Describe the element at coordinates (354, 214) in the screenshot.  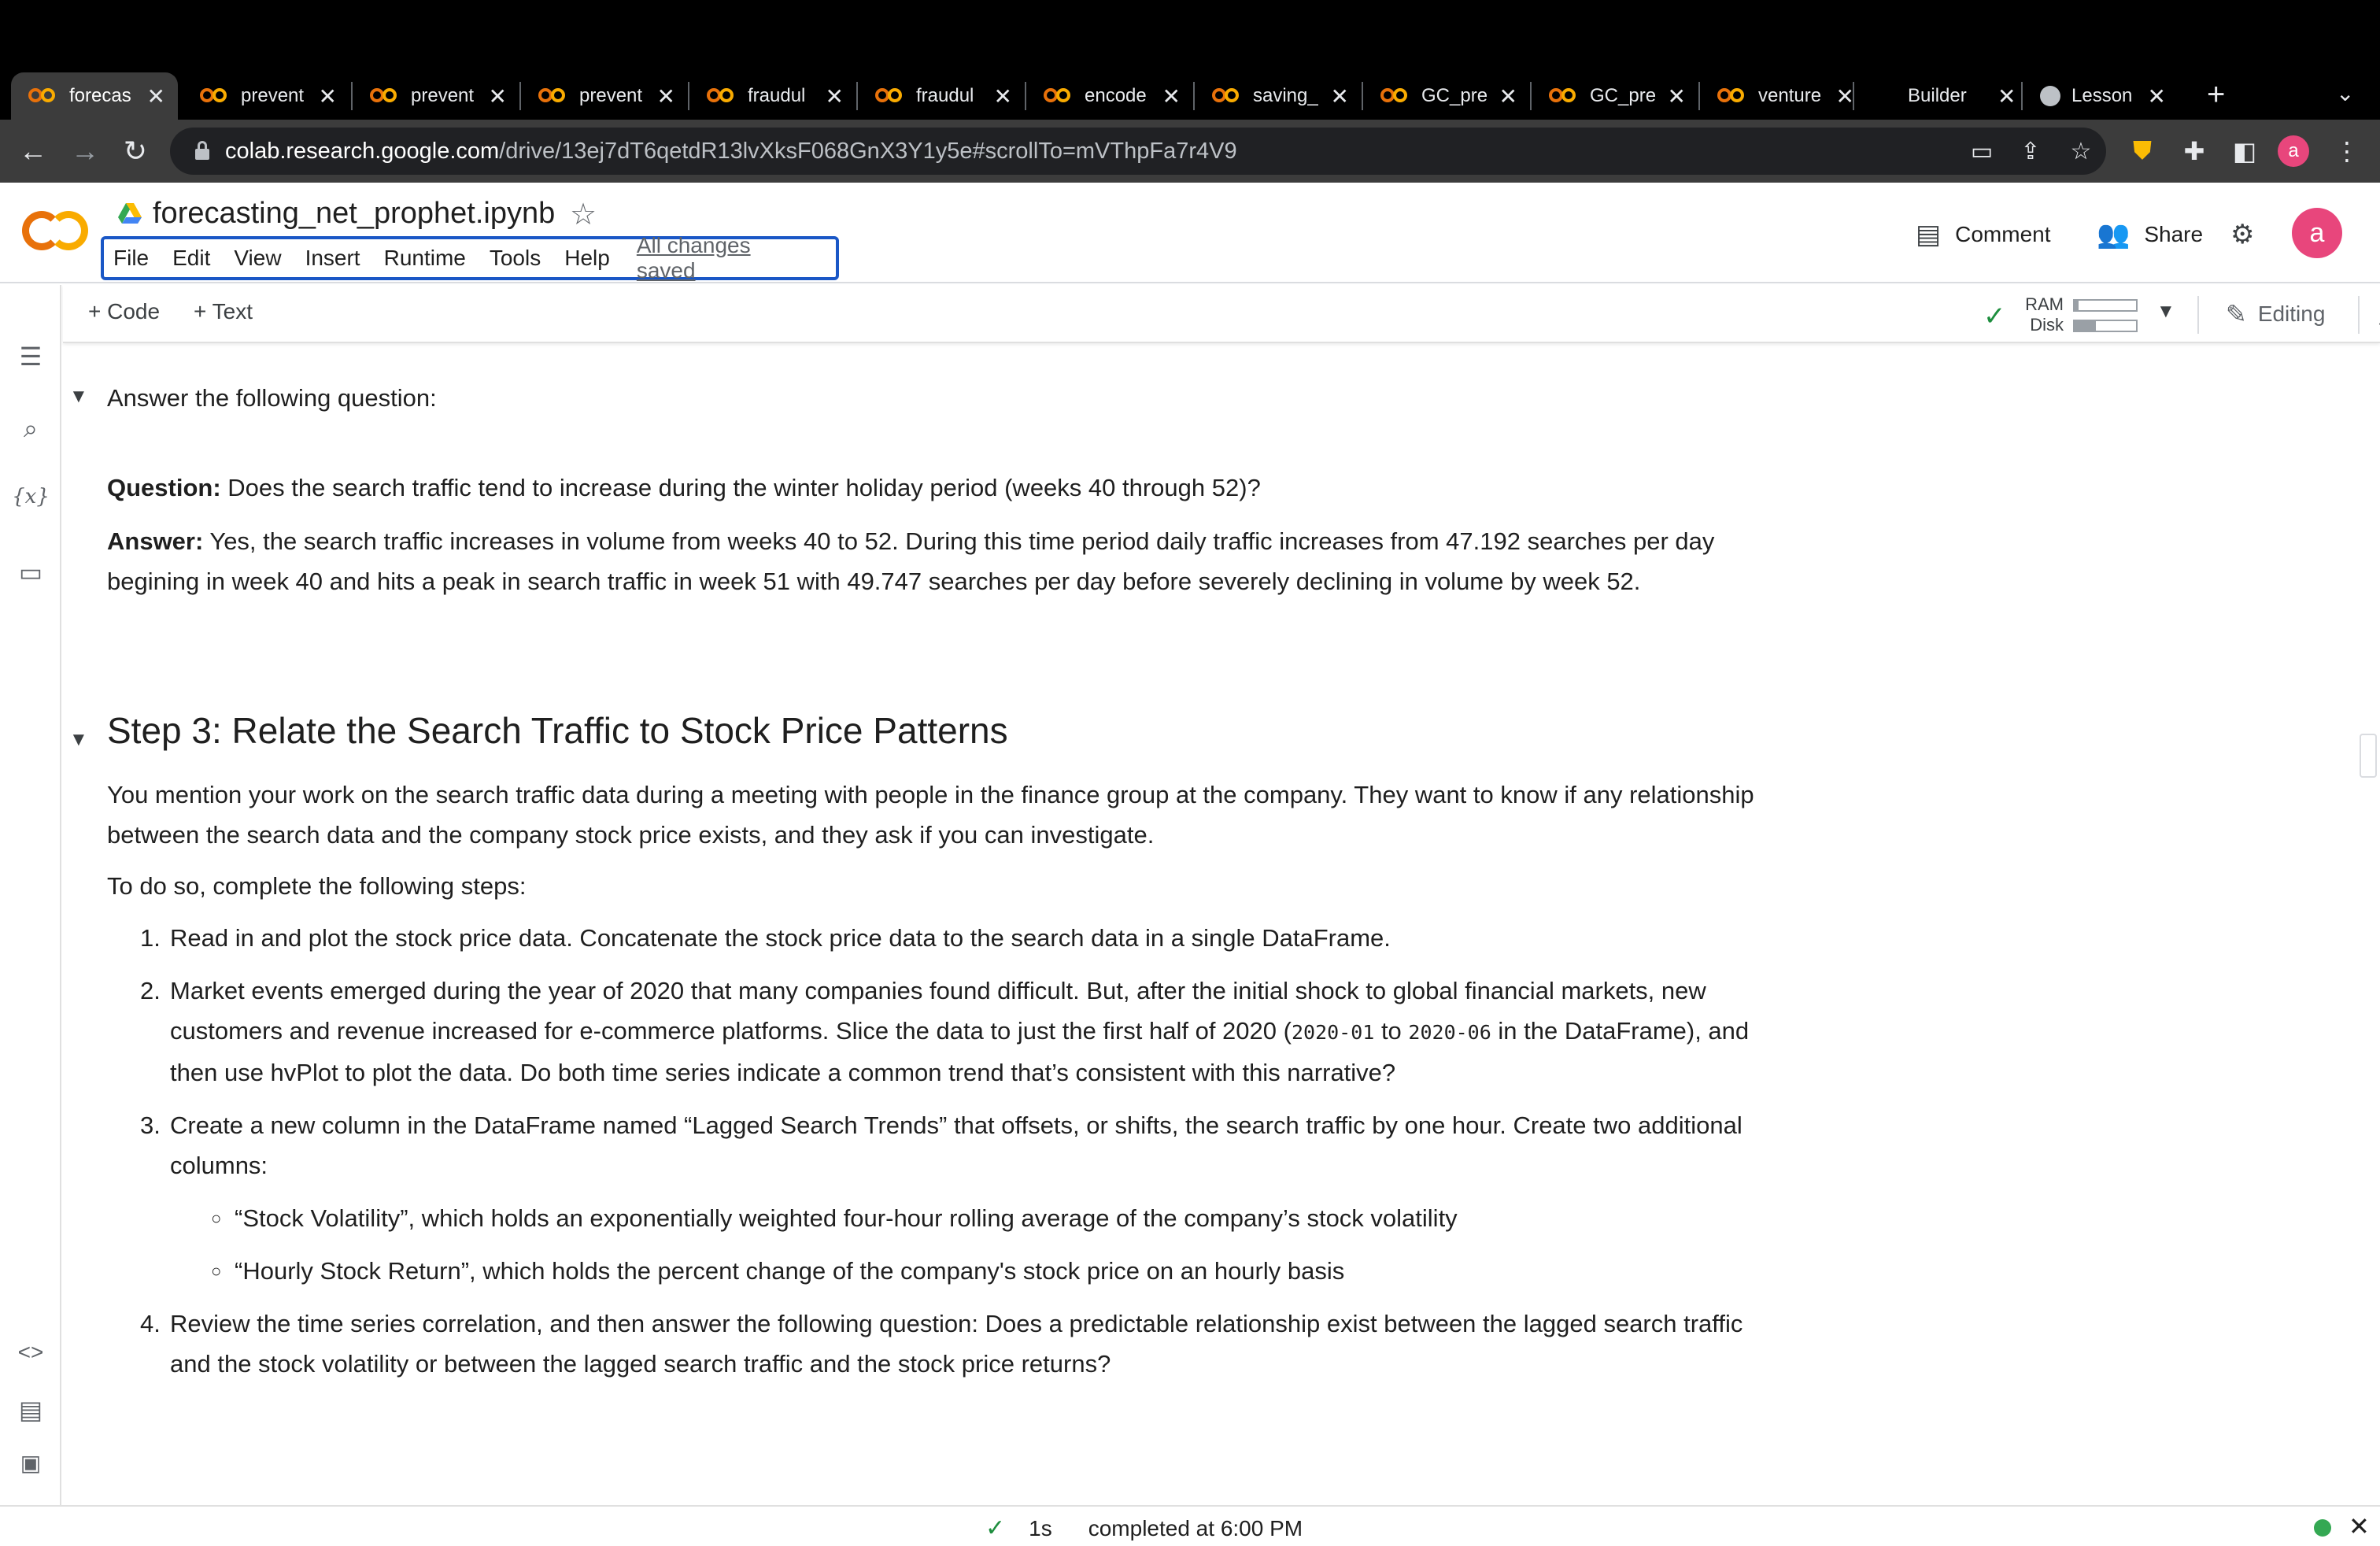
I see `notebook-title: forecasting_net_prophet.ipynb` at that location.